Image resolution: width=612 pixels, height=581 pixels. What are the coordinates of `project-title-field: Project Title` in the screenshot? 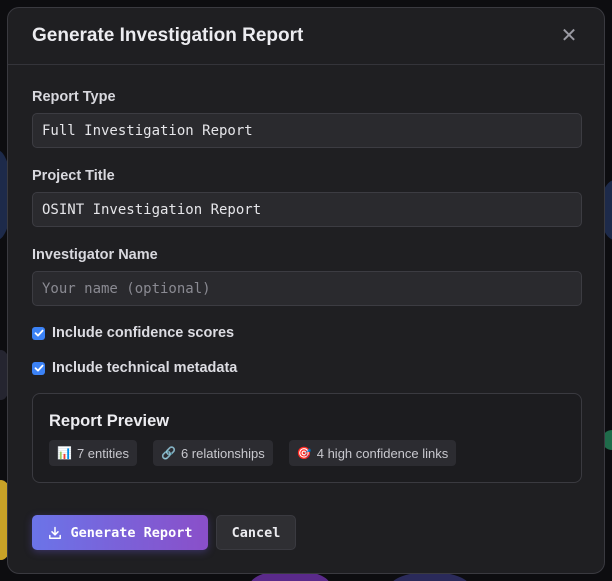 It's located at (307, 197).